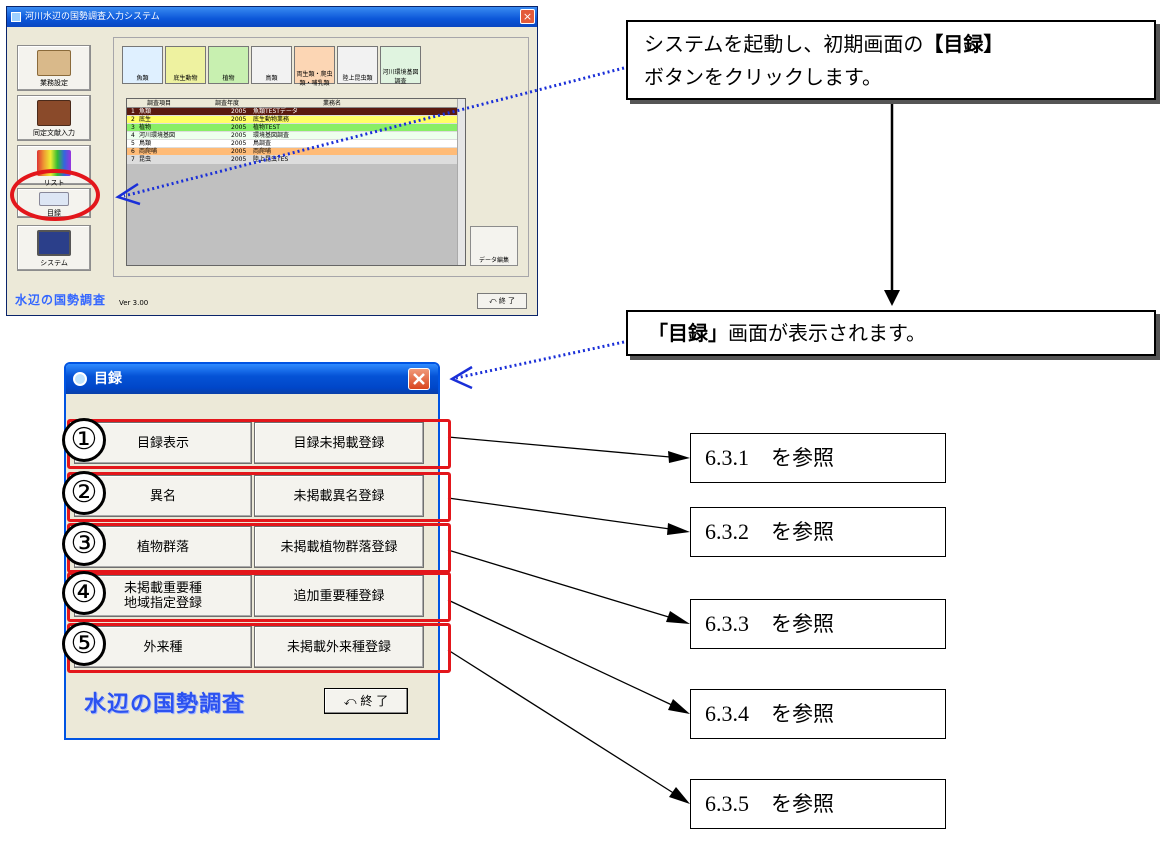  Describe the element at coordinates (763, 77) in the screenshot. I see `callout1-line2: ボタンをクリックします。` at that location.